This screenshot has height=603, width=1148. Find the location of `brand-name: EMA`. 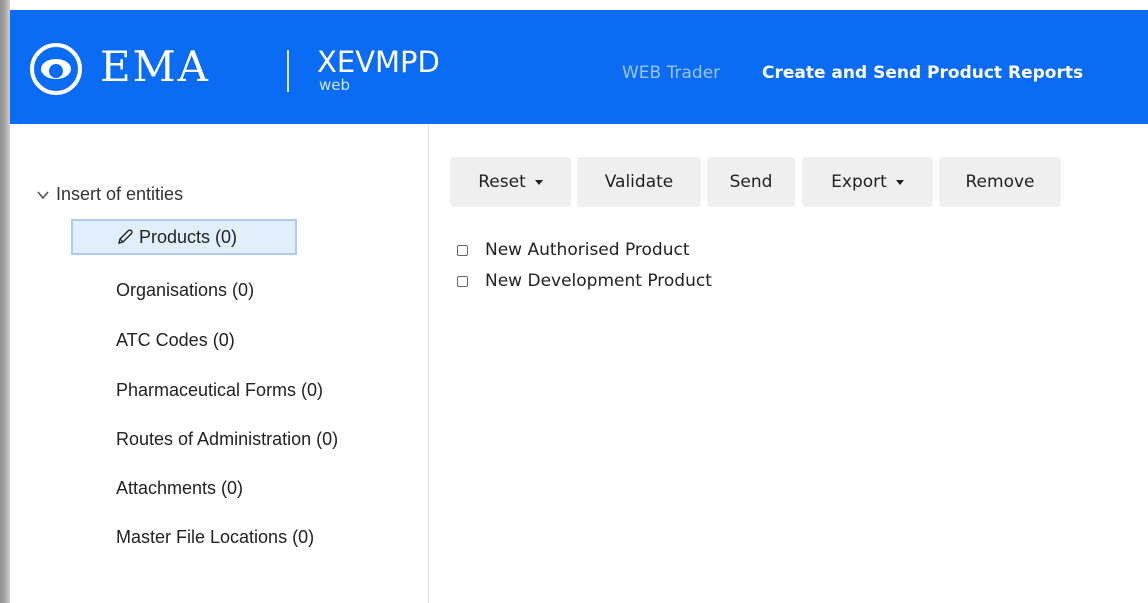

brand-name: EMA is located at coordinates (155, 66).